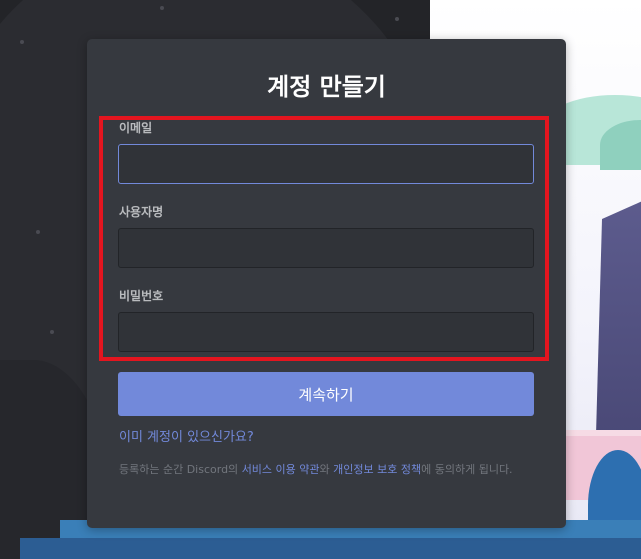 The image size is (641, 559). I want to click on email-field, so click(326, 164).